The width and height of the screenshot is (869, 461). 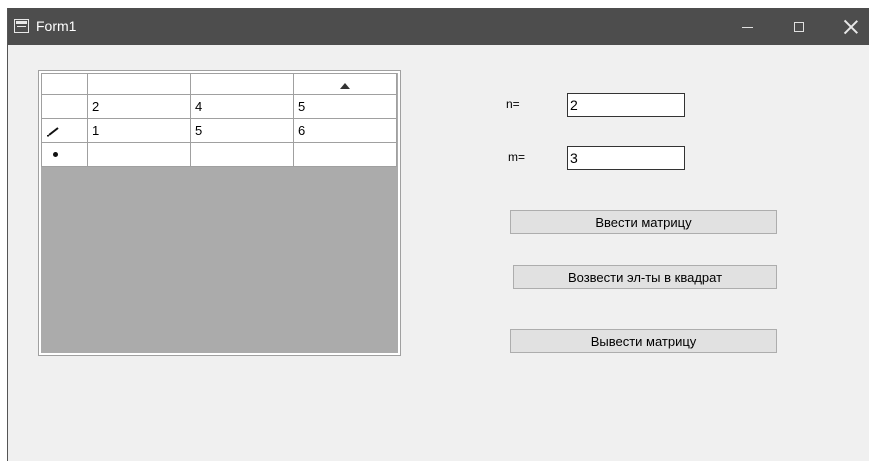 I want to click on minimize-icon, so click(x=747, y=27).